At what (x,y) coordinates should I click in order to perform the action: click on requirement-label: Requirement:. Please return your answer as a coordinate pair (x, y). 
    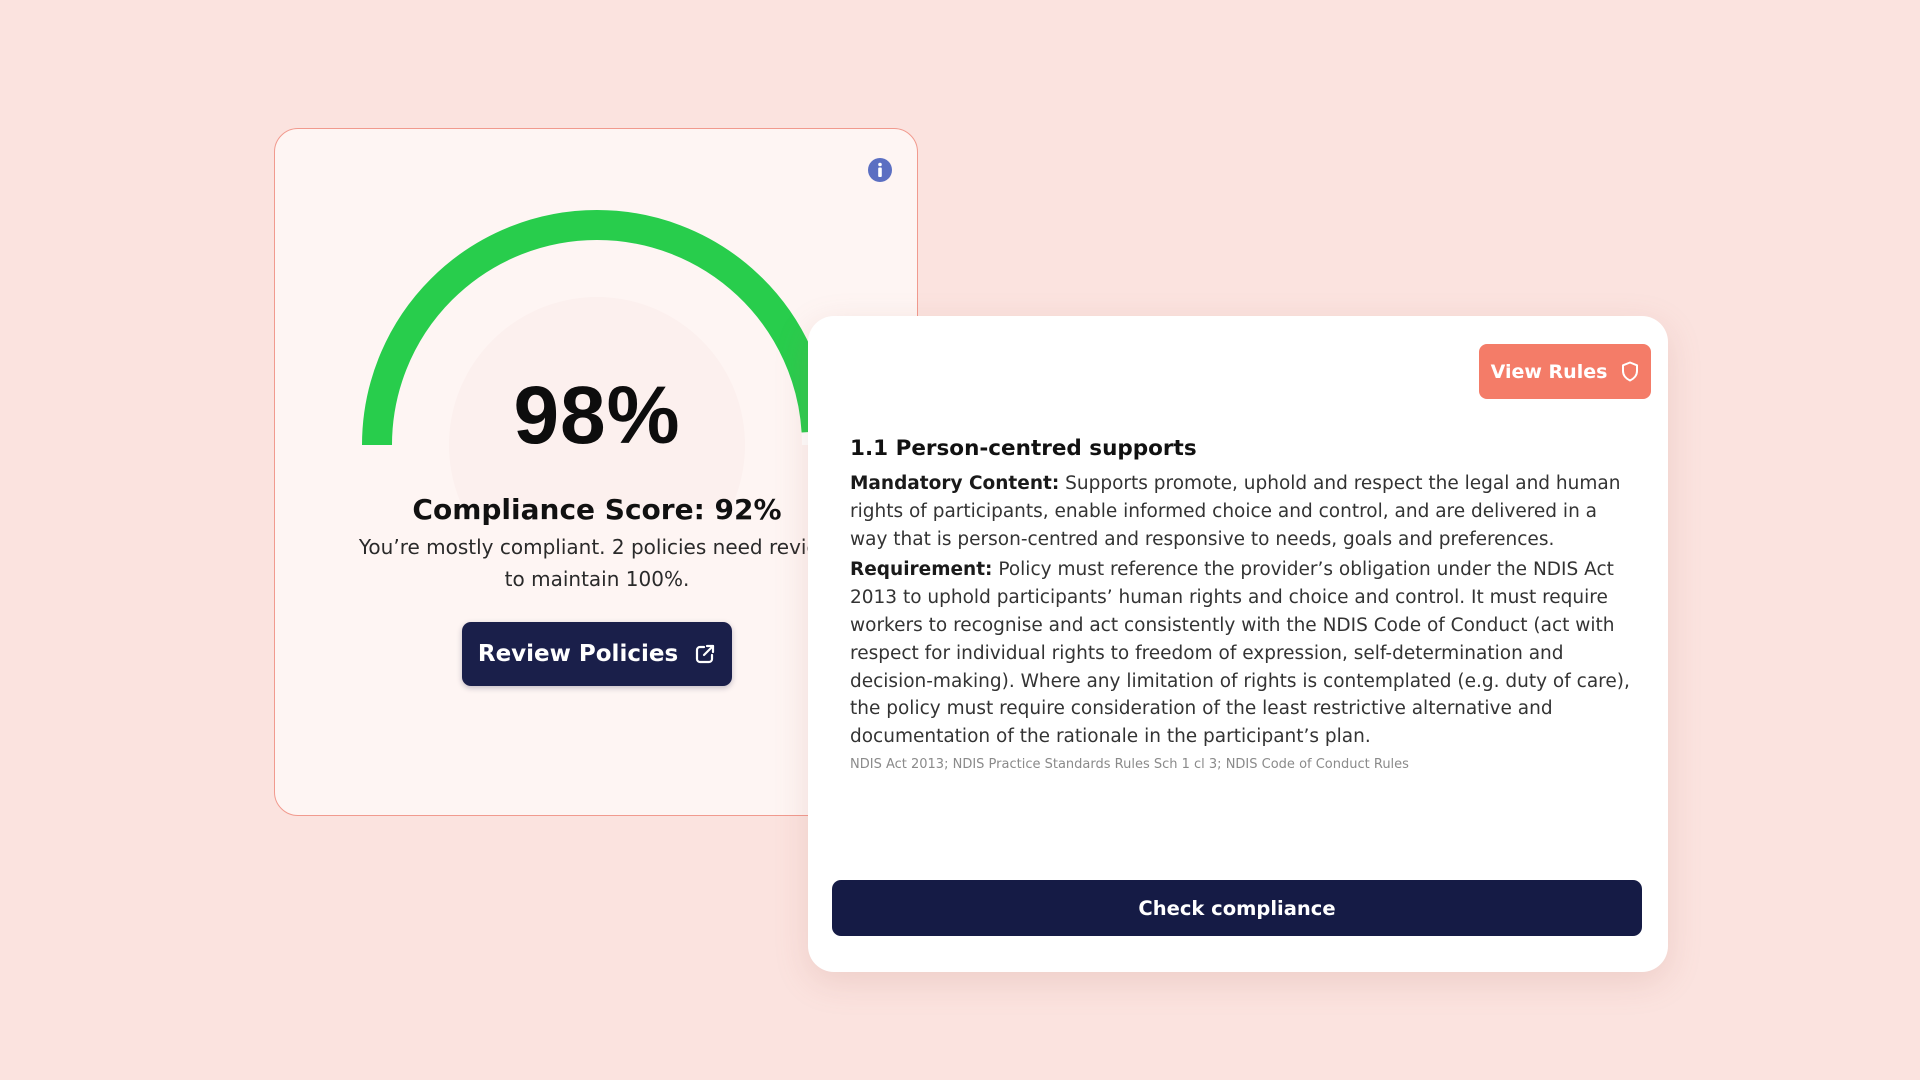
    Looking at the image, I should click on (921, 570).